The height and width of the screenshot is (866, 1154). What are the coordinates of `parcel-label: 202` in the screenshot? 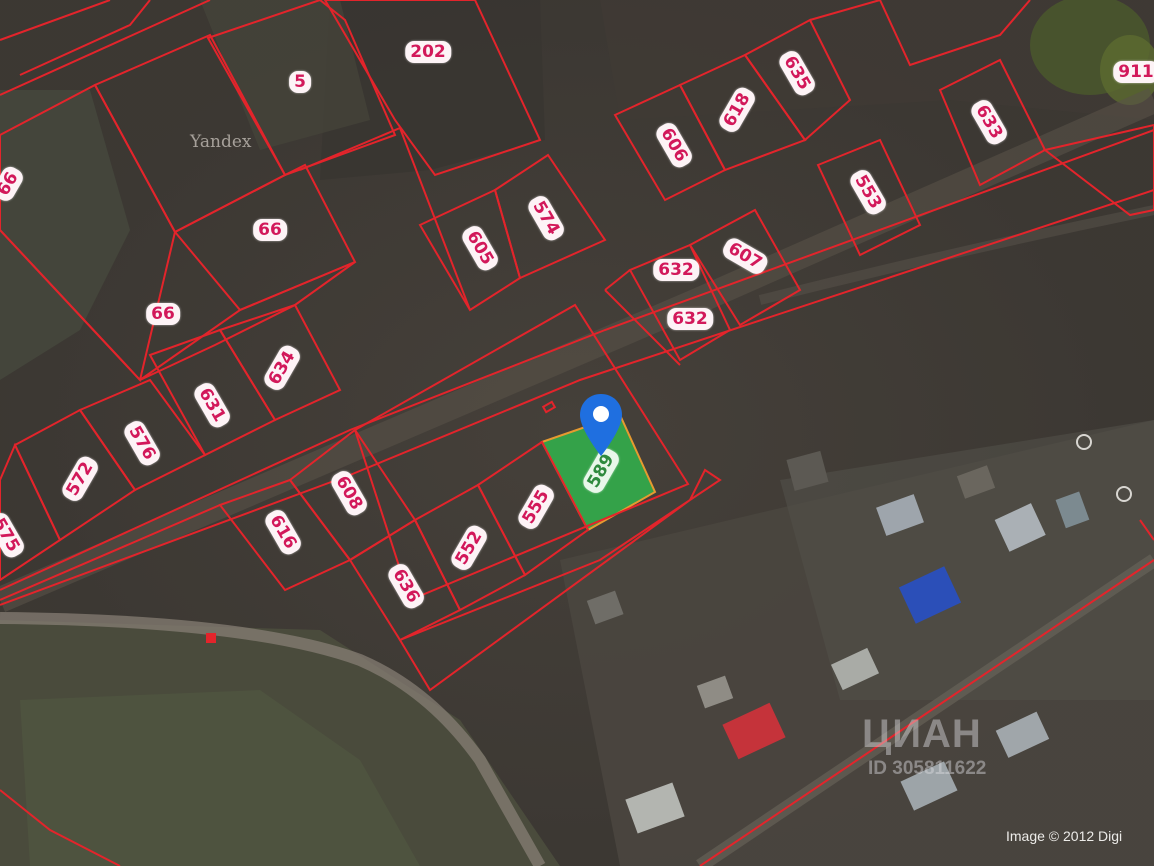 It's located at (428, 52).